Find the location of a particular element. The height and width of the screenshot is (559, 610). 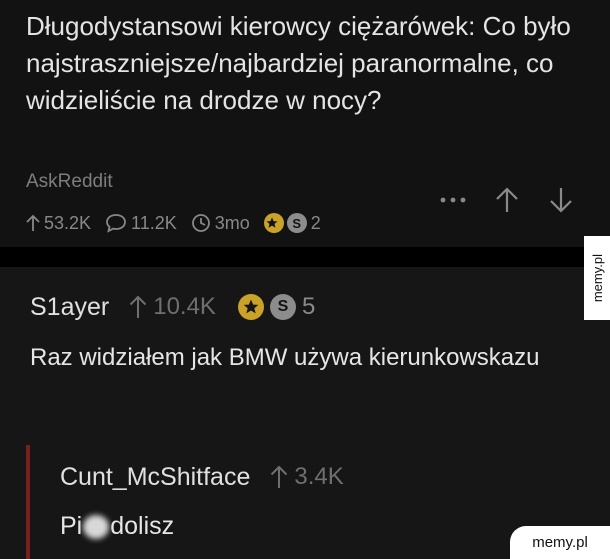

reply-body-end: dolisz is located at coordinates (142, 526).